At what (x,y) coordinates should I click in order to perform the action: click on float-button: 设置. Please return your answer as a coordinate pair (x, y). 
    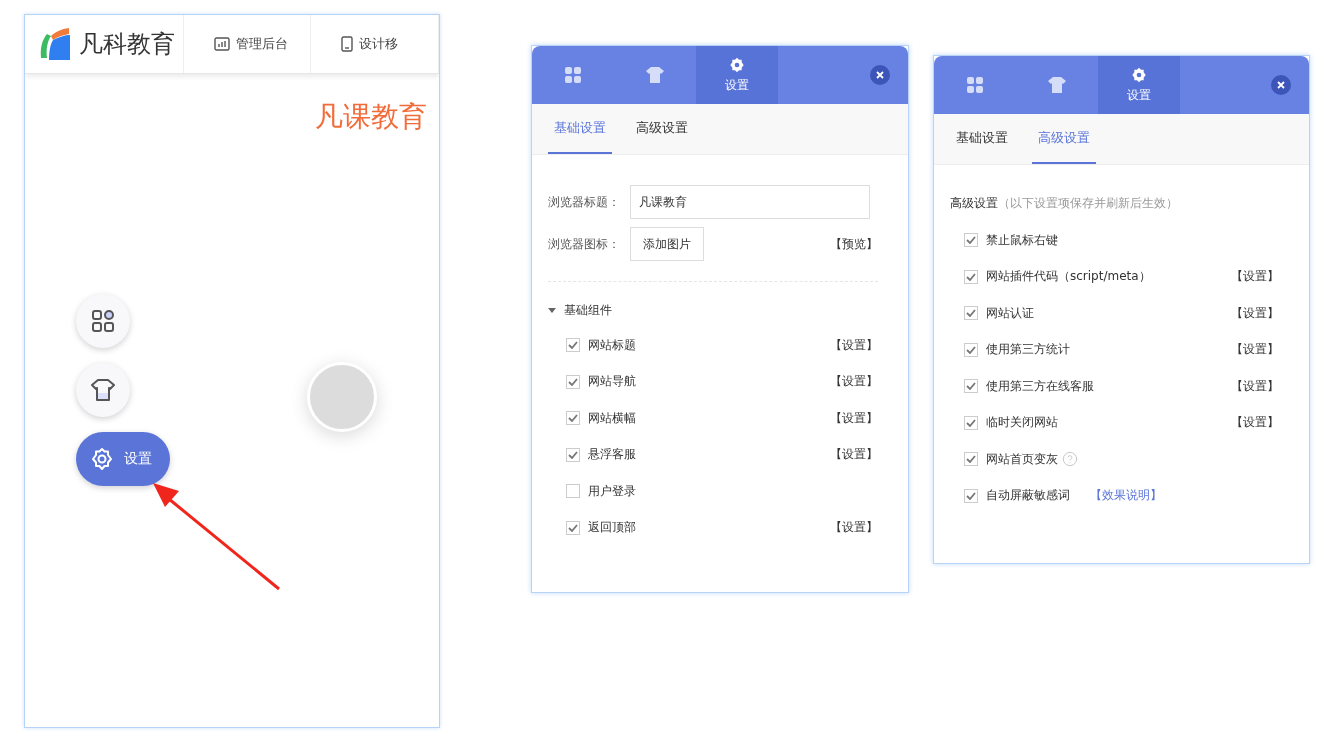
    Looking at the image, I should click on (123, 459).